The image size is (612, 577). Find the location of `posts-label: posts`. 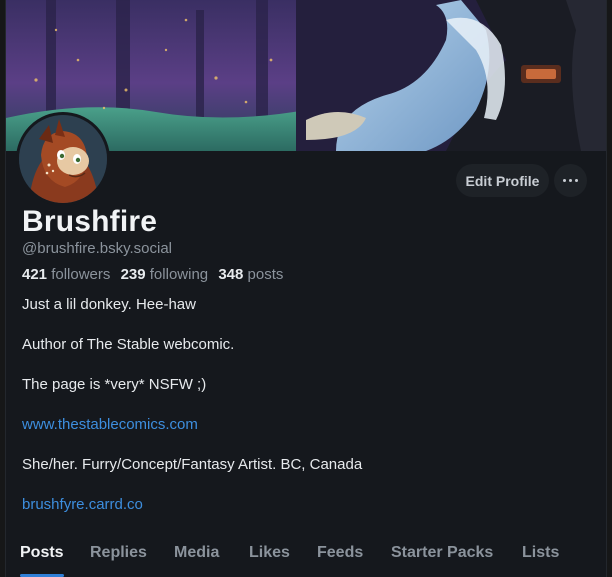

posts-label: posts is located at coordinates (265, 274).